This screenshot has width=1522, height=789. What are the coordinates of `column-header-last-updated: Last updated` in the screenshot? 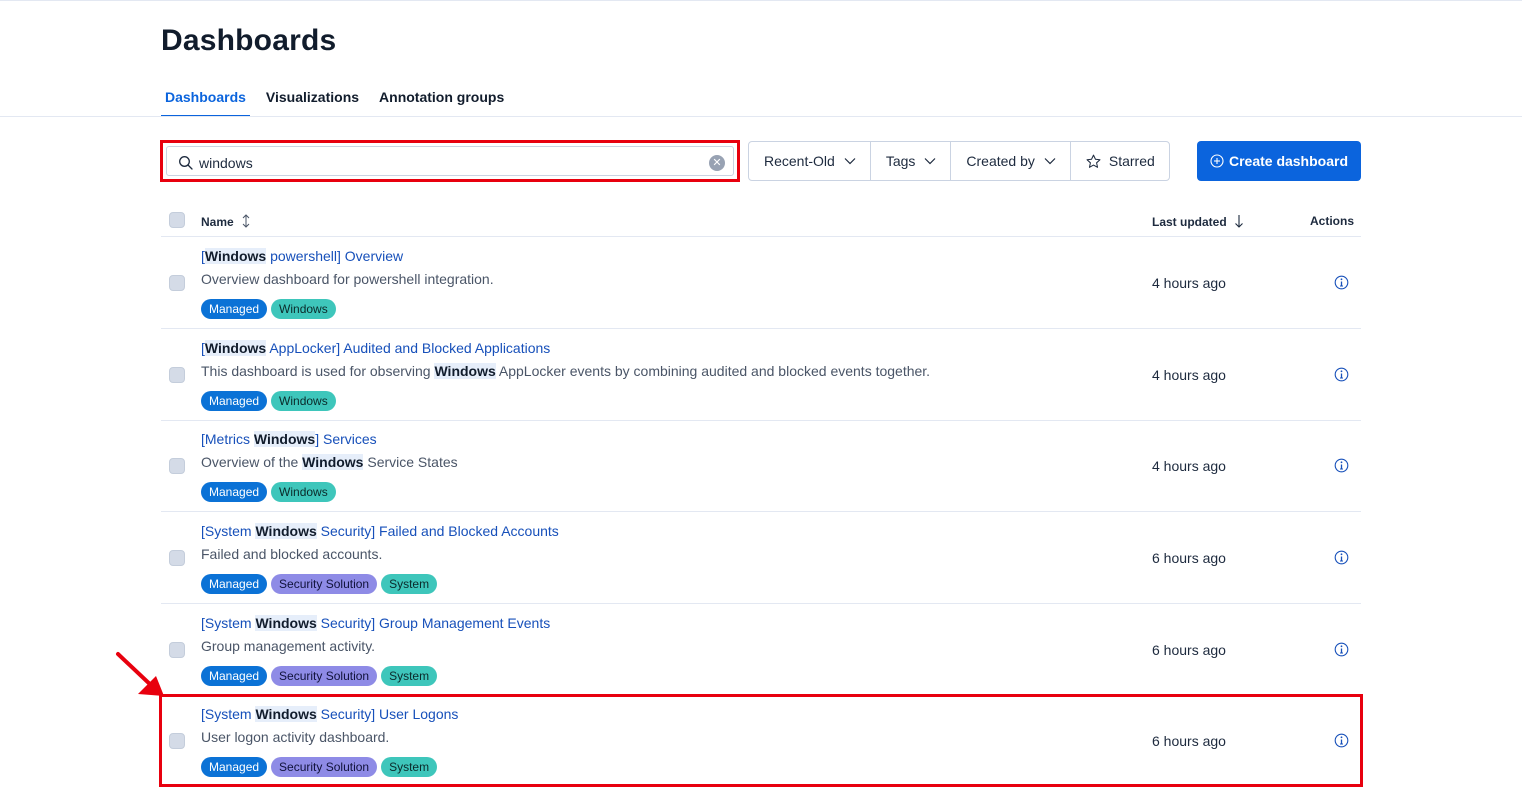 It's located at (1198, 221).